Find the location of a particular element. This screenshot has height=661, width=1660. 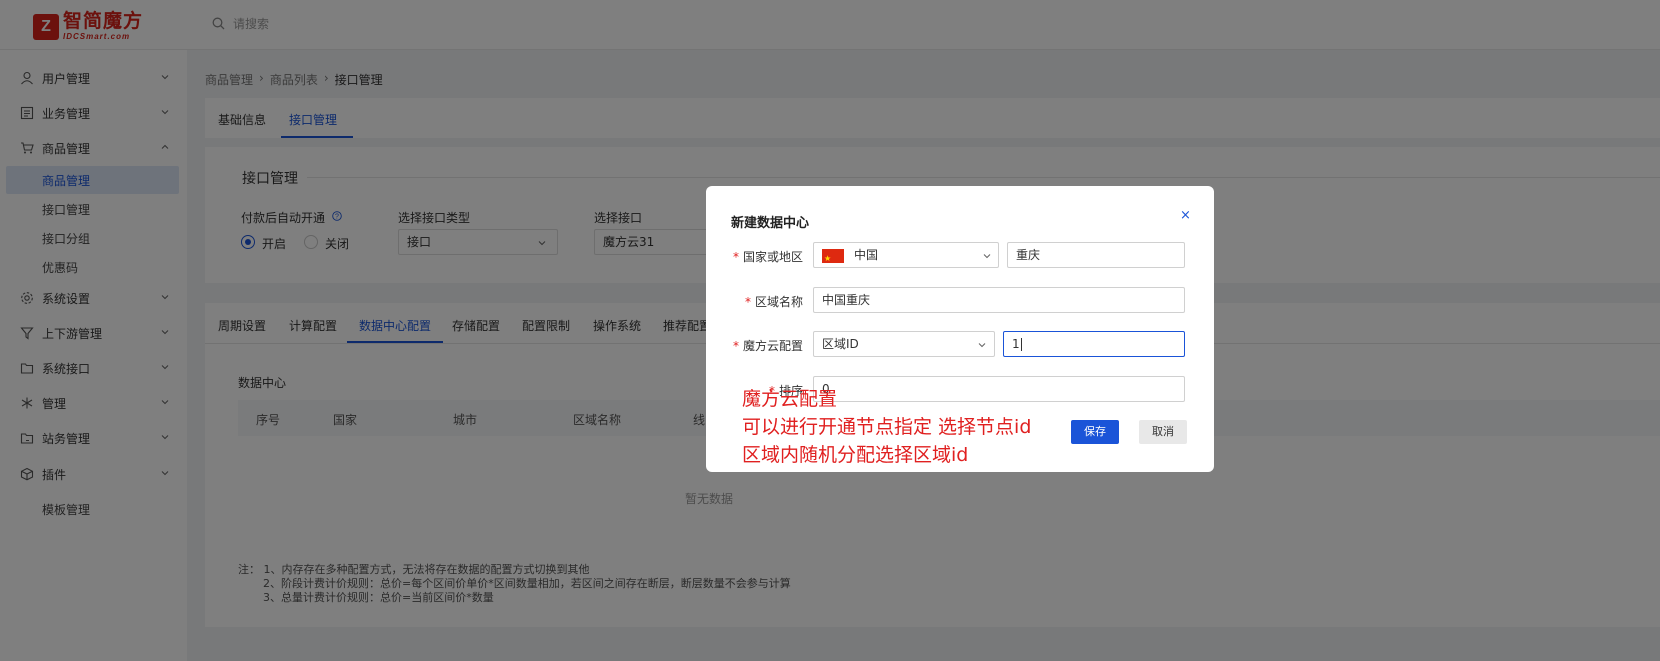

annotation-line: 区域内随机分配选择区域id is located at coordinates (855, 455).